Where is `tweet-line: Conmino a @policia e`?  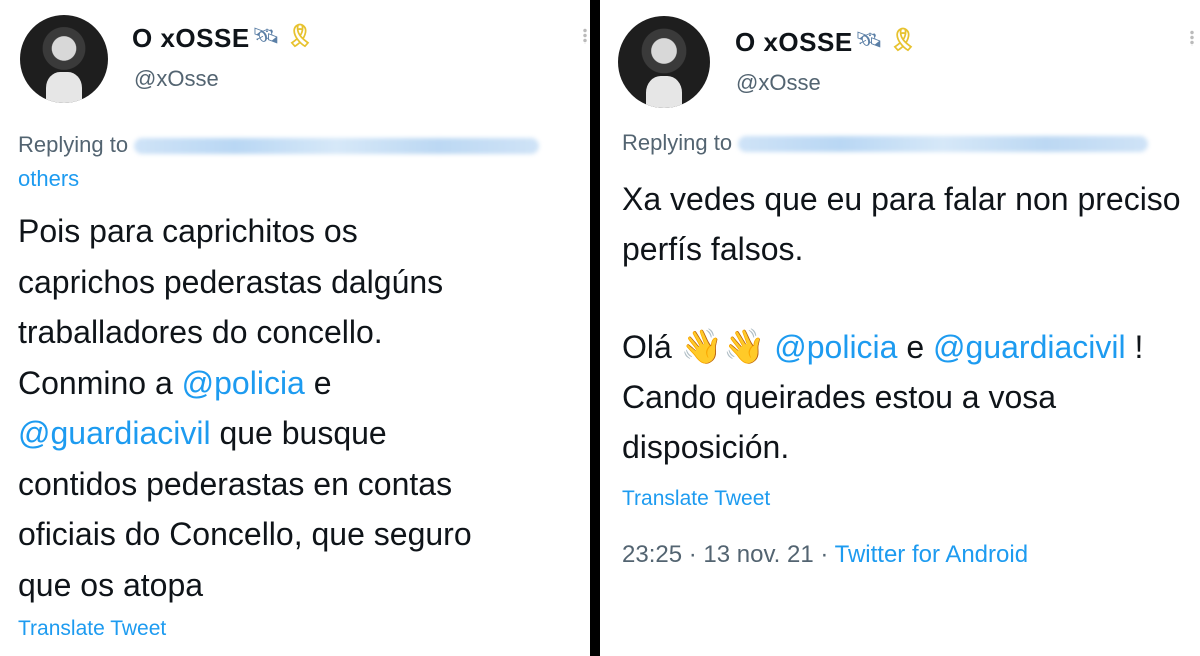 tweet-line: Conmino a @policia e is located at coordinates (303, 383).